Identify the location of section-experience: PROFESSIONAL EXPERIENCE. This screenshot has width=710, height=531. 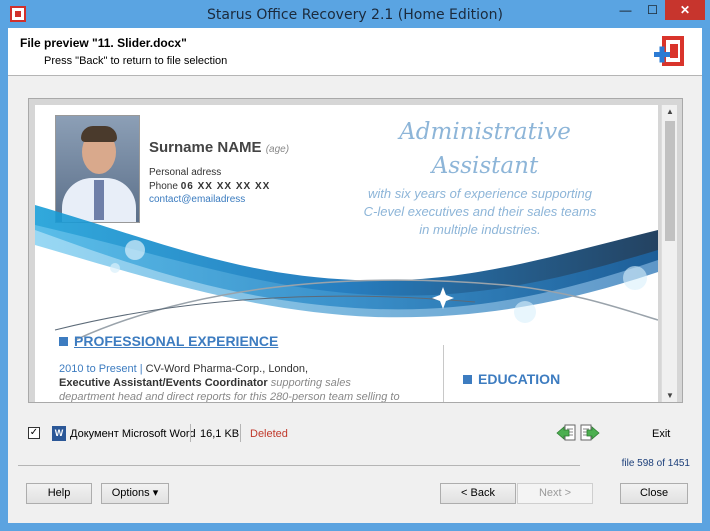
(168, 341).